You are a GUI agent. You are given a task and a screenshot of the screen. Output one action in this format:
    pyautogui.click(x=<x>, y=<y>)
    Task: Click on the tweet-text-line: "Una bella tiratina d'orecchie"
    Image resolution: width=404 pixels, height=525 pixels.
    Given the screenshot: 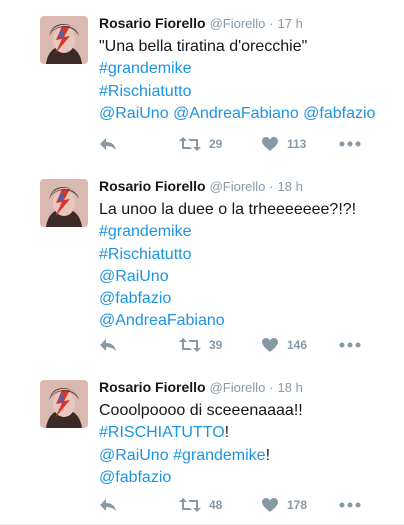 What is the action you would take?
    pyautogui.click(x=237, y=47)
    